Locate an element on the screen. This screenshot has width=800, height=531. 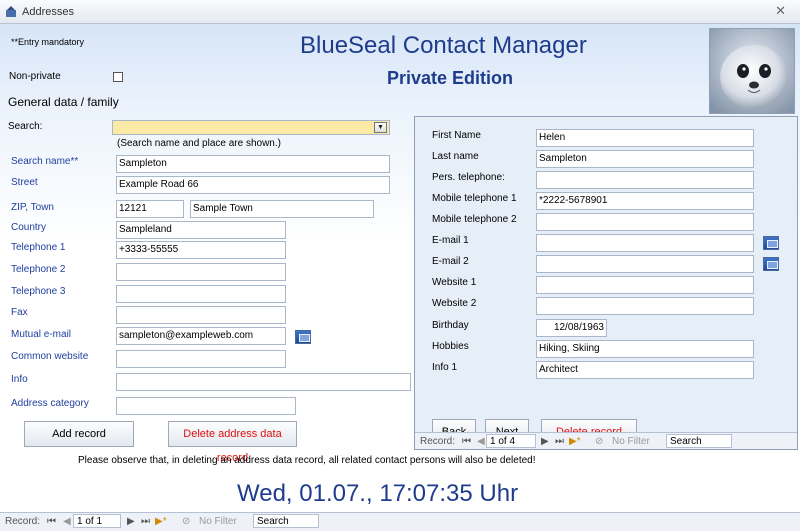
seal-logo-image is located at coordinates (752, 71).